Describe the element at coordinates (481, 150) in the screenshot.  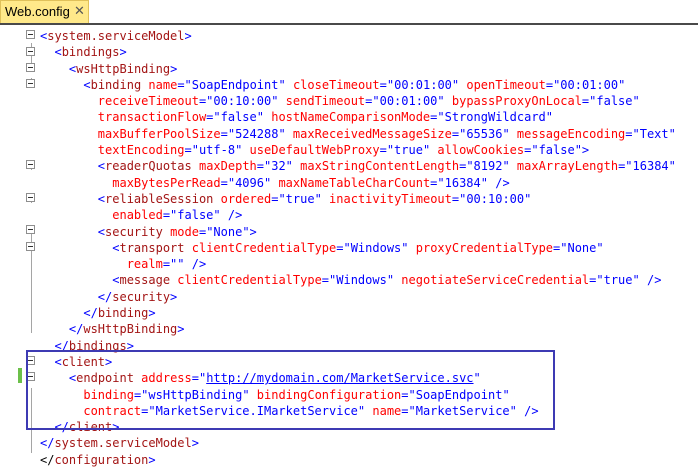
I see `code-token: allowCookies` at that location.